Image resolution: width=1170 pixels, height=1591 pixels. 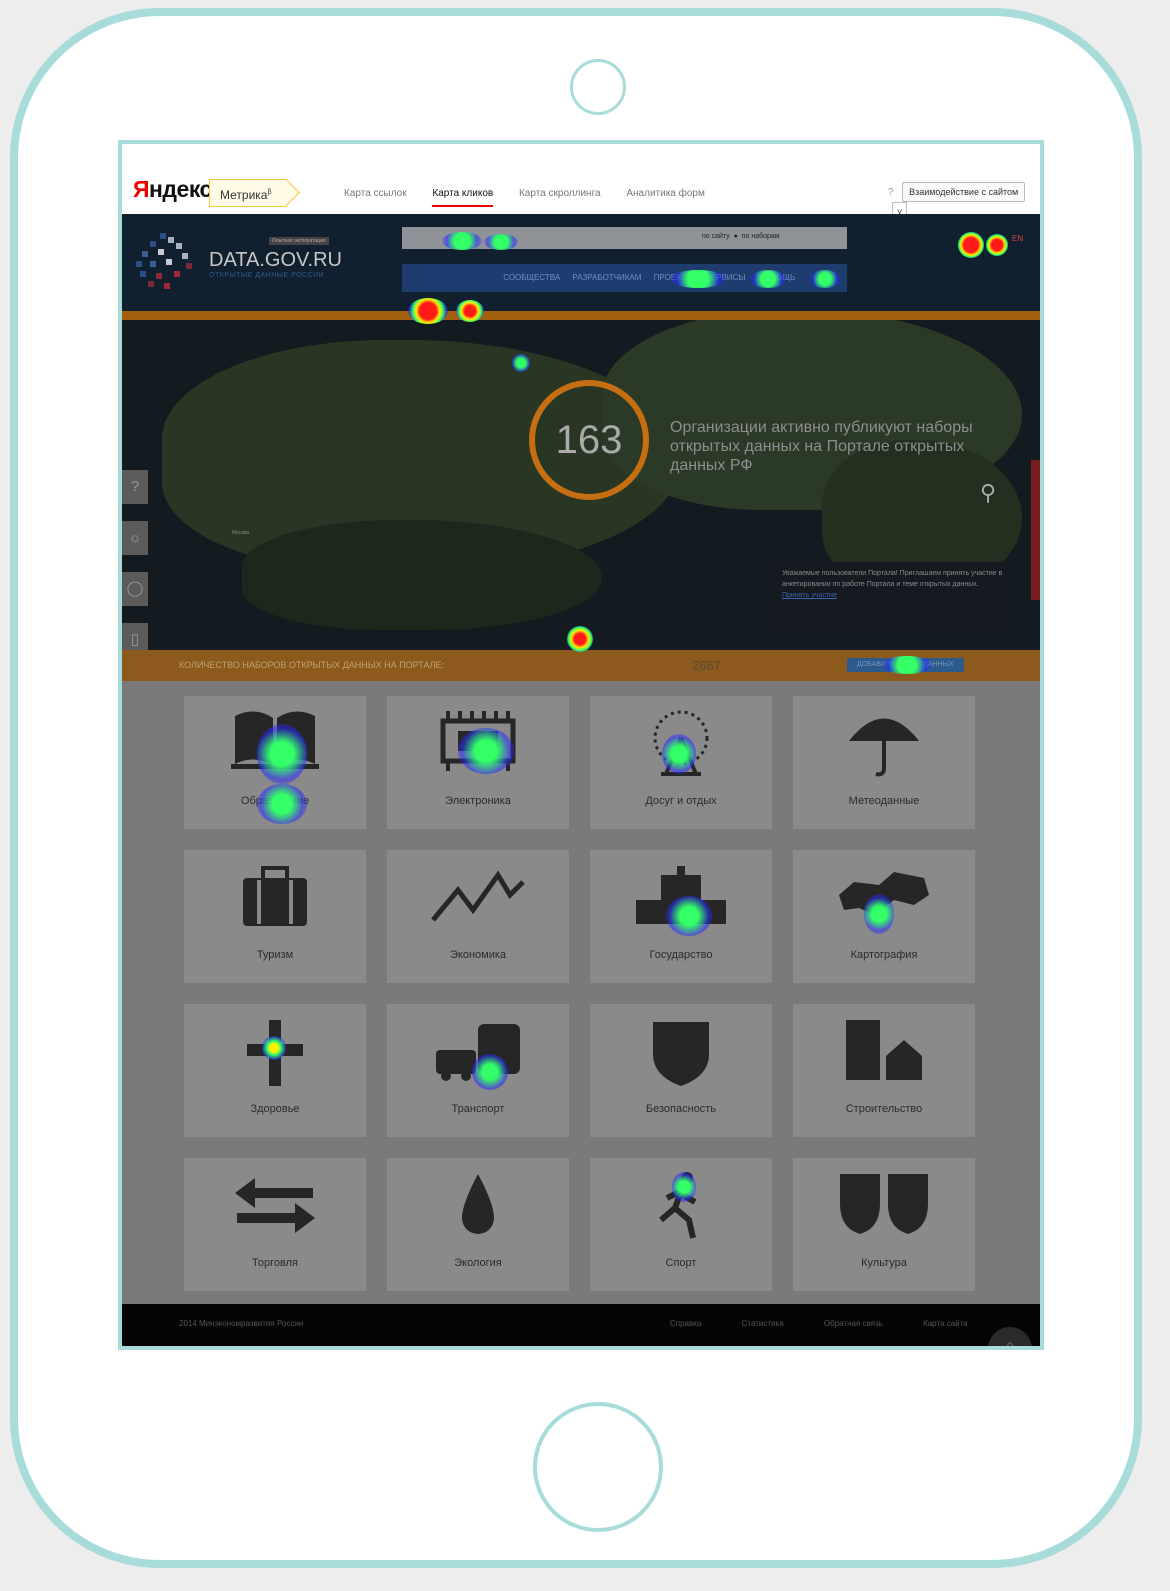 I want to click on home-button, so click(x=598, y=1467).